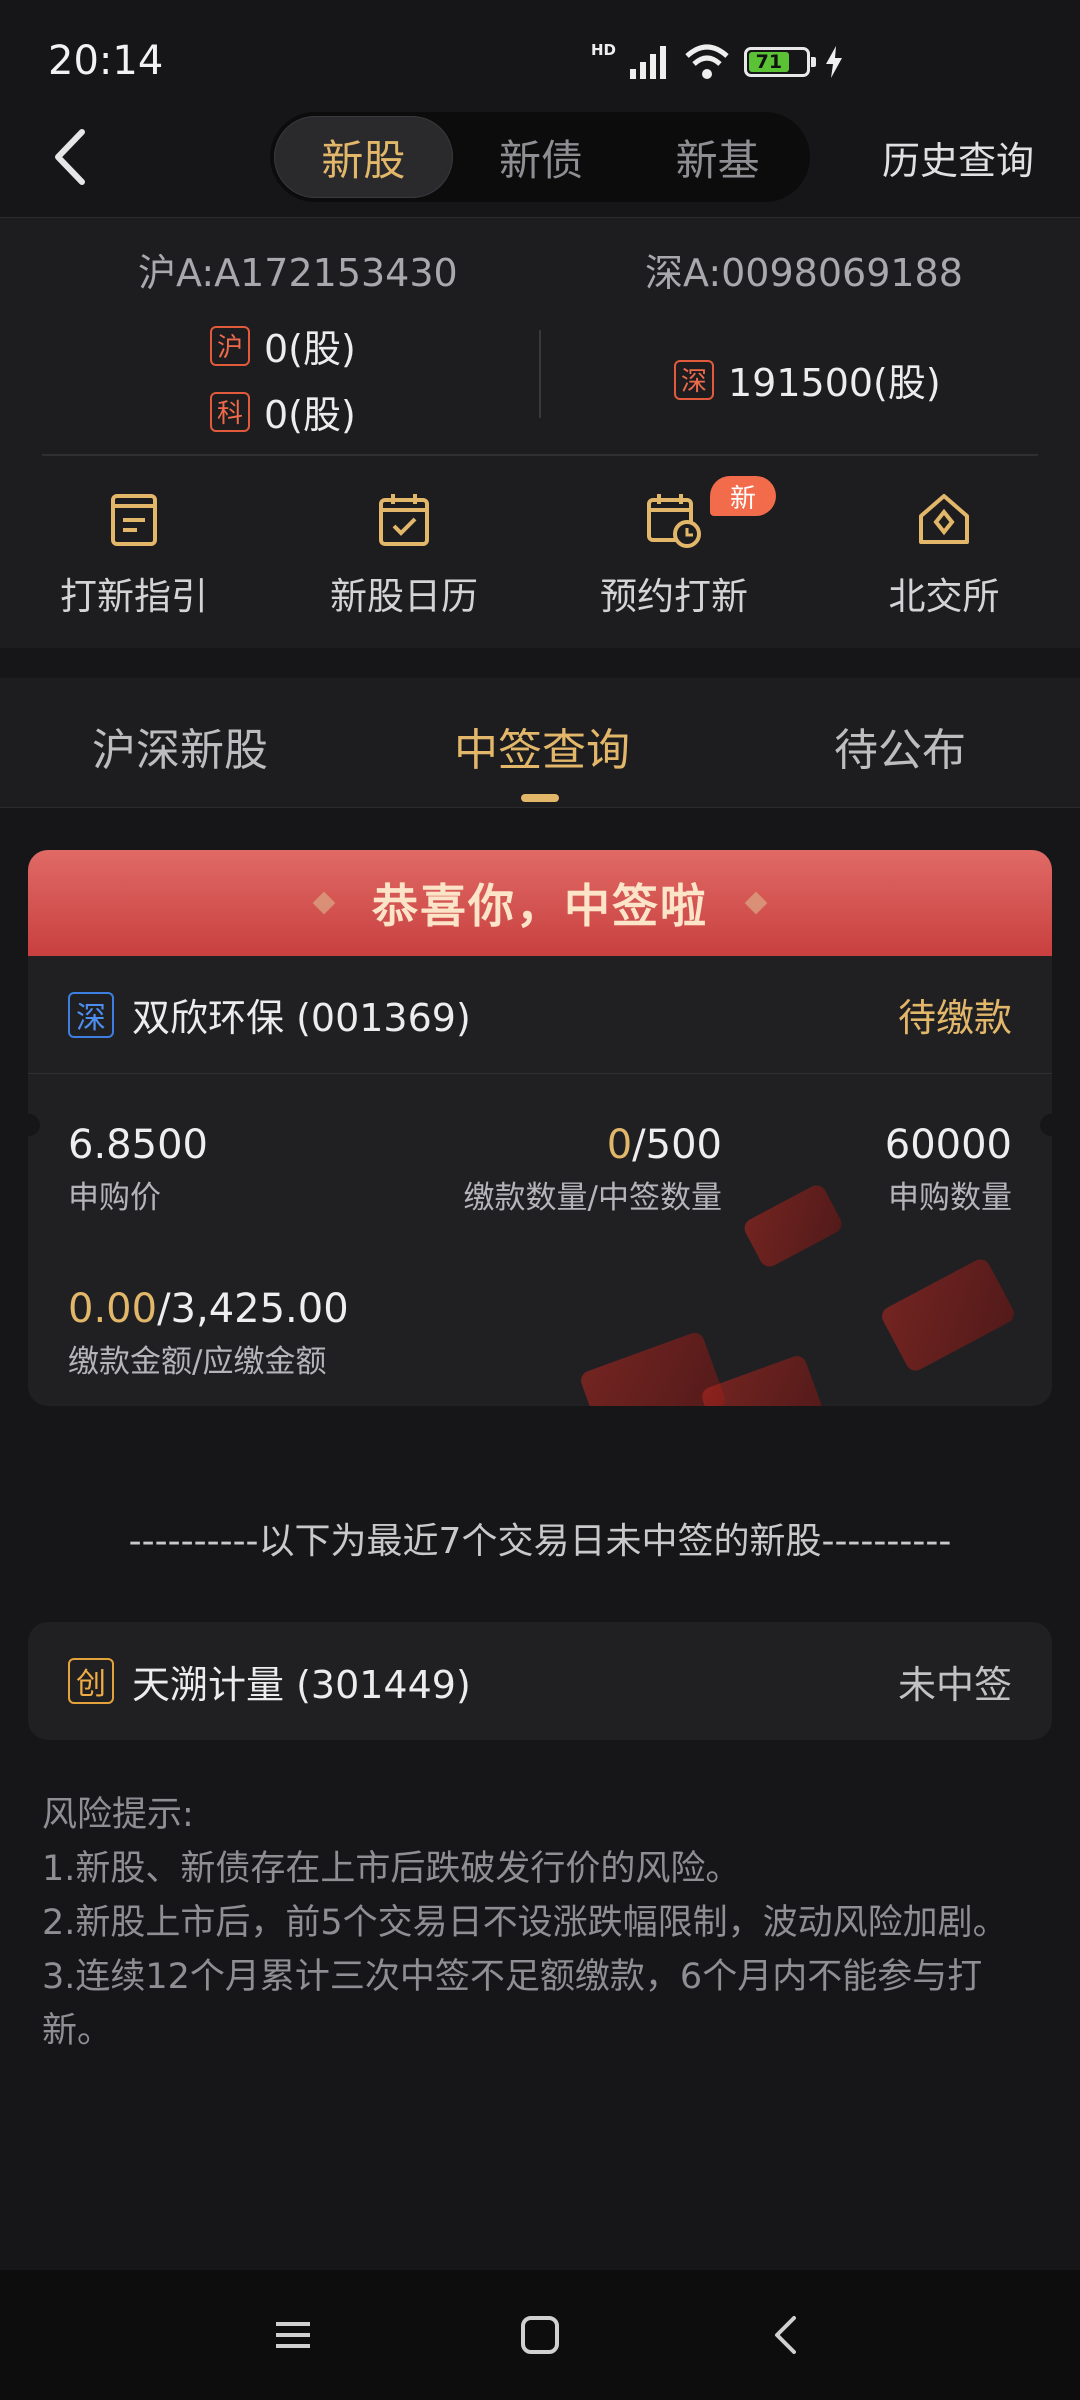 This screenshot has width=1080, height=2400. What do you see at coordinates (540, 1681) in the screenshot?
I see `not-won-stock-row: 创 天溯计量 (301449) 未中签` at bounding box center [540, 1681].